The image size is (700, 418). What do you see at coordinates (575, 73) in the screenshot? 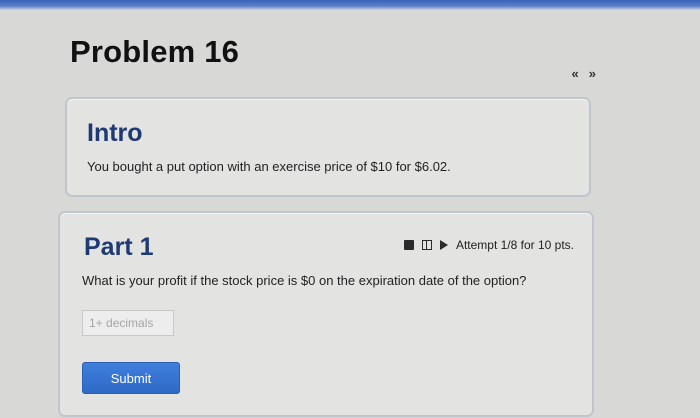
I see `previous-problem-icon: «` at bounding box center [575, 73].